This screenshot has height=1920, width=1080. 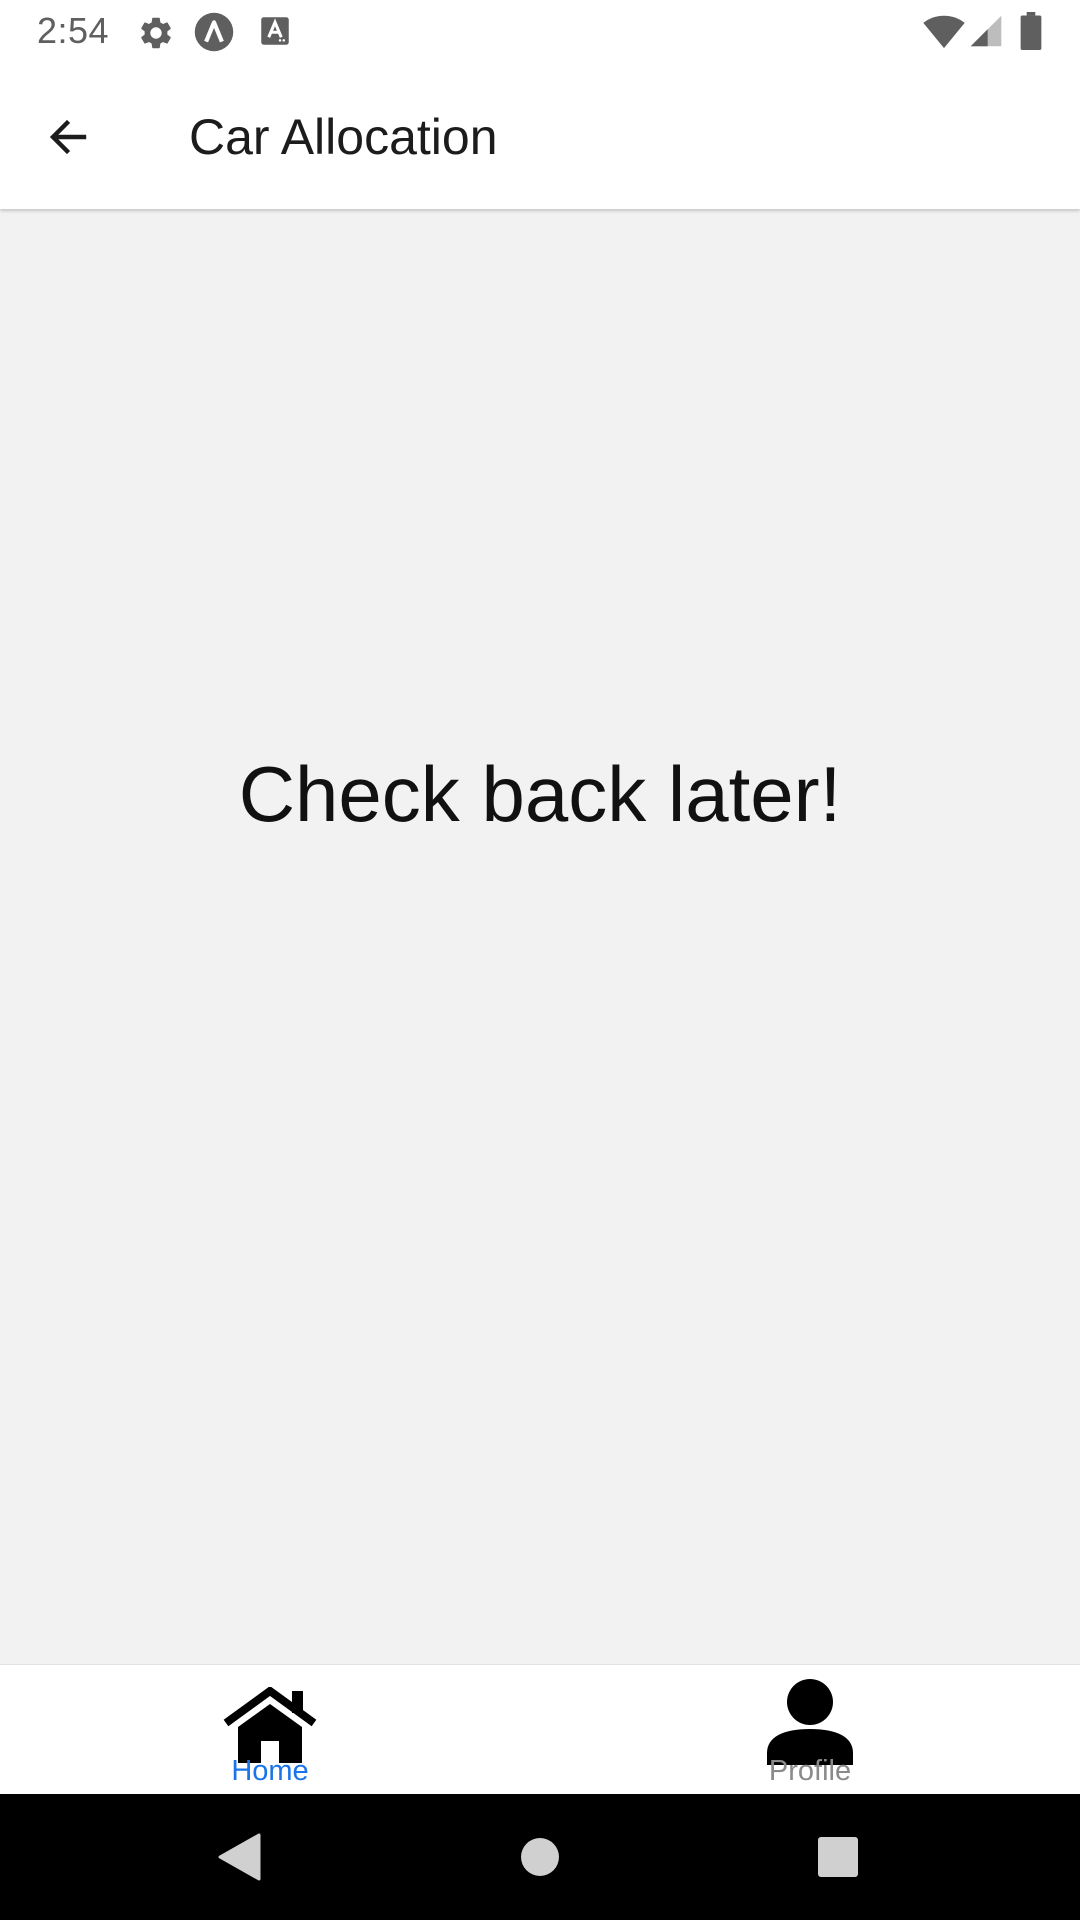 What do you see at coordinates (944, 33) in the screenshot?
I see `wifi-icon` at bounding box center [944, 33].